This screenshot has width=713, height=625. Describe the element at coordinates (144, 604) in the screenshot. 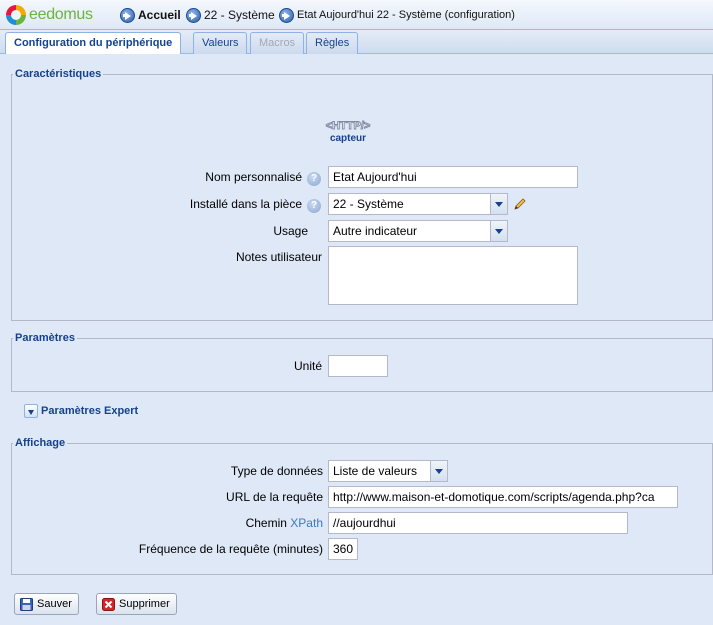

I see `delete-label: Supprimer` at that location.